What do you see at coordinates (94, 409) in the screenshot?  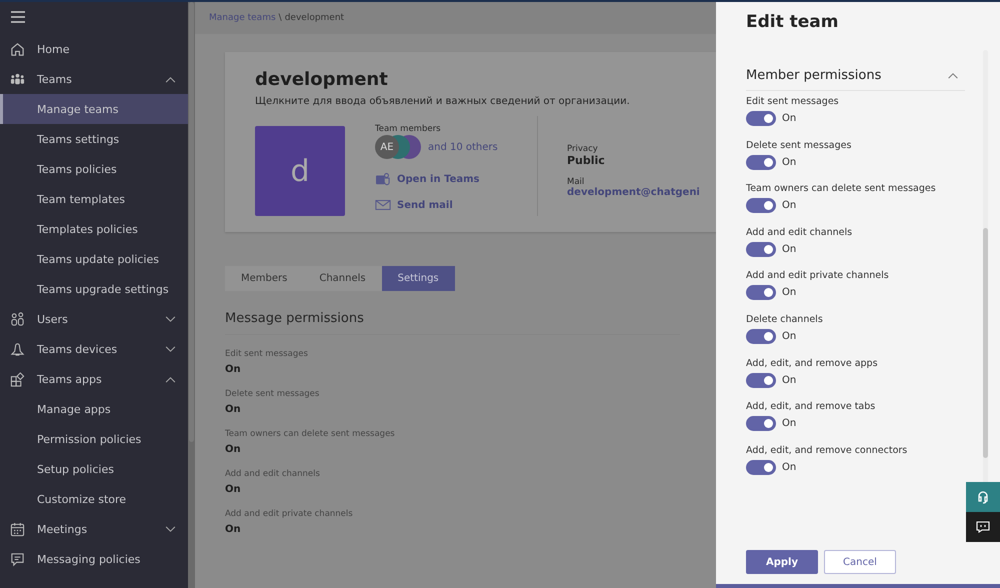 I see `nav-subitem: Manage apps` at bounding box center [94, 409].